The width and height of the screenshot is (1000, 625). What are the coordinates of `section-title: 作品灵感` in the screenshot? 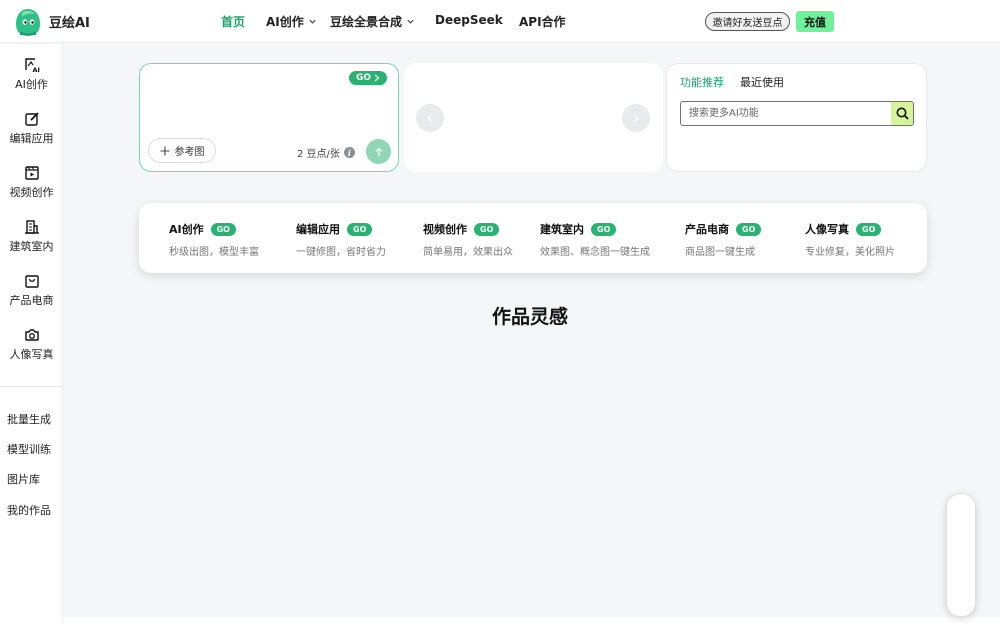 It's located at (530, 317).